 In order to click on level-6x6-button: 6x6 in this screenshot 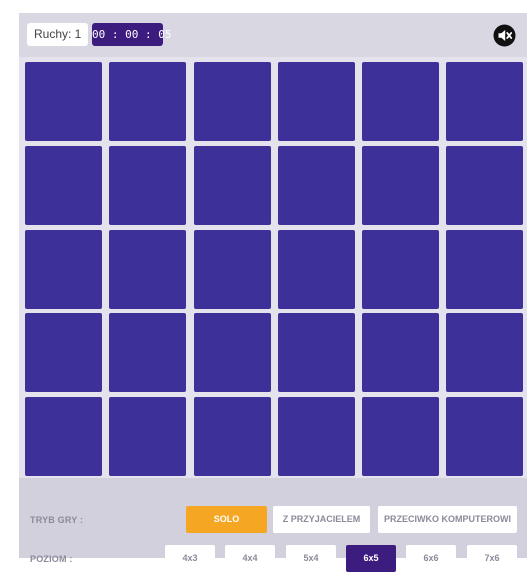, I will do `click(431, 558)`.